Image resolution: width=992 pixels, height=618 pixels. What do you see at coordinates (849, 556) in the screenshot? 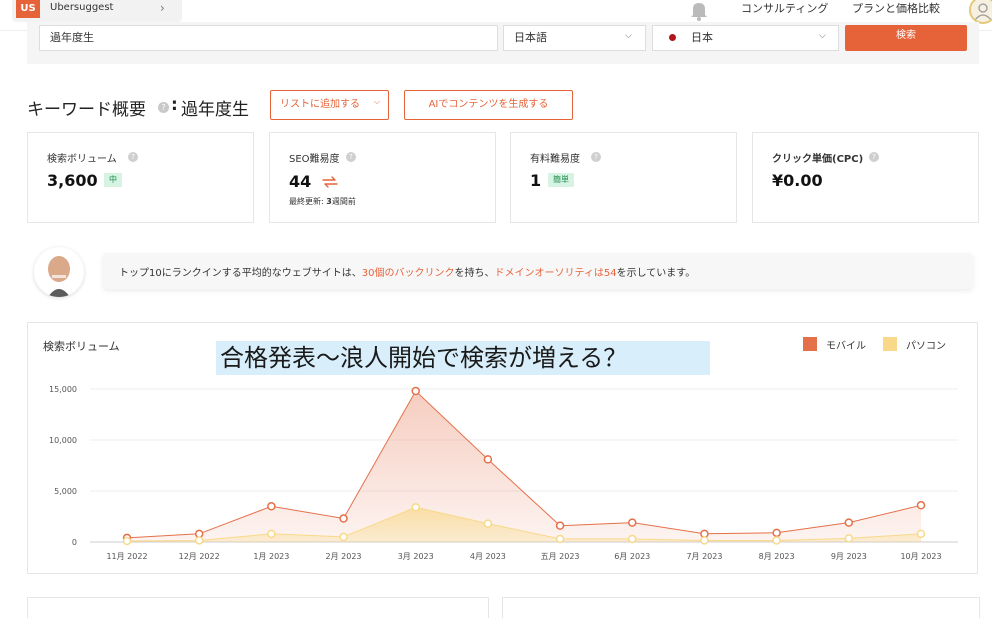
I see `x-tick-label: 9月 2023` at bounding box center [849, 556].